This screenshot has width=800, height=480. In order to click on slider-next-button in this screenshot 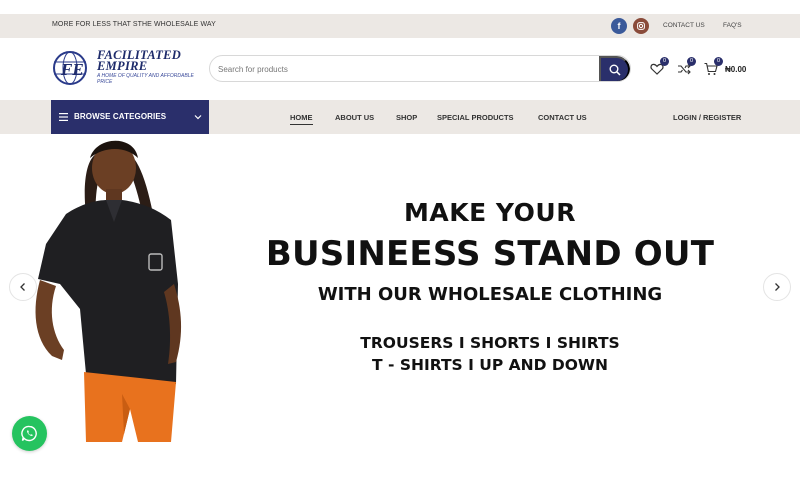, I will do `click(777, 287)`.